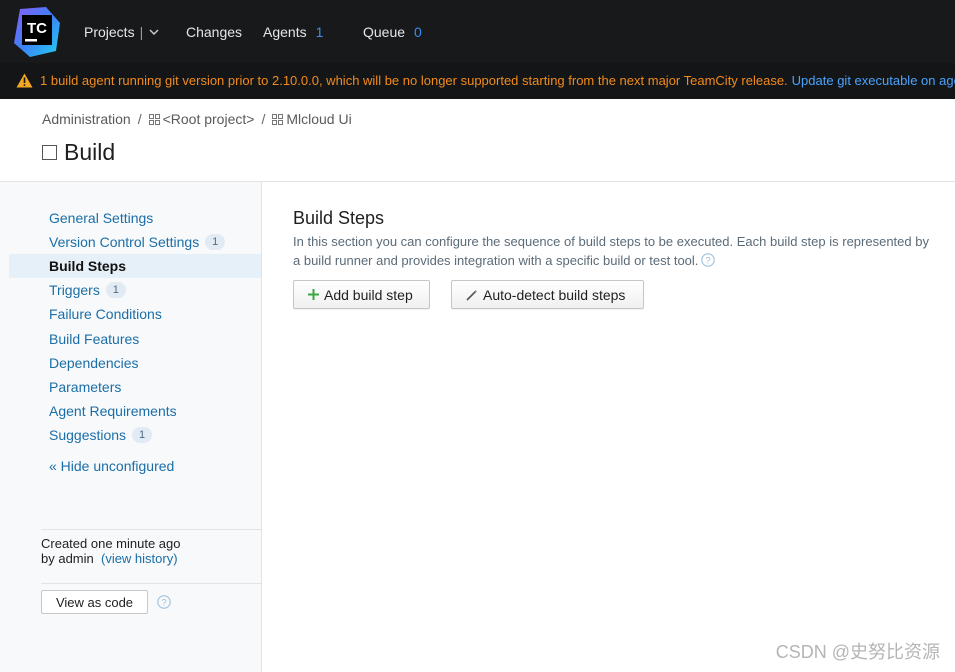 The image size is (955, 672). I want to click on sidebar-item-label: Failure Conditions, so click(105, 314).